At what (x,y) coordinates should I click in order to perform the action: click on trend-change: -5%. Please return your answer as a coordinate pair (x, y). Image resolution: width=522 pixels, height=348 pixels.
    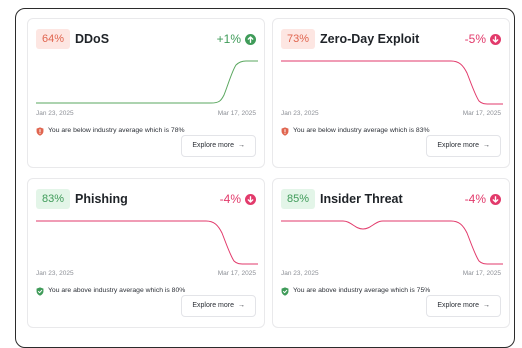
    Looking at the image, I should click on (483, 39).